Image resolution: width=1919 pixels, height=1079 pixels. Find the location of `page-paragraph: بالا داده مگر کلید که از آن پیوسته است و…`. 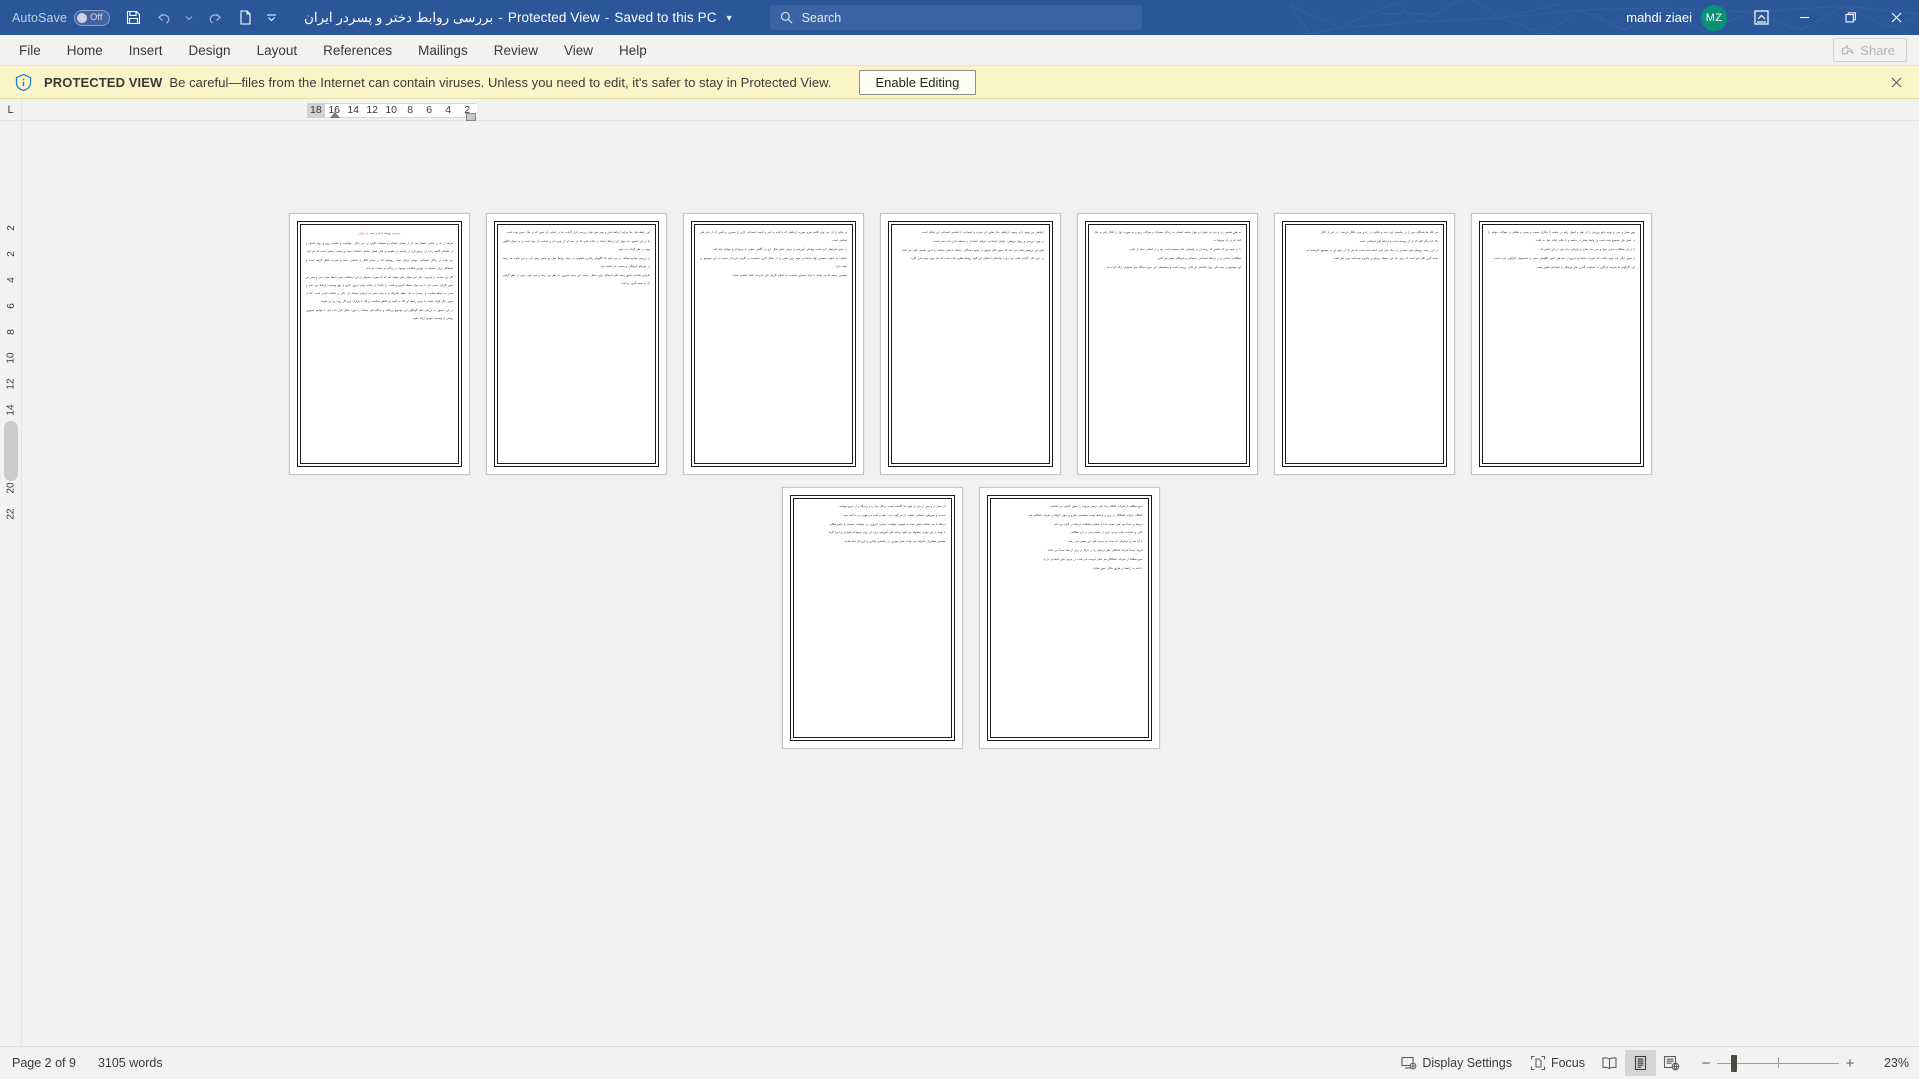

page-paragraph: بالا داده مگر کلید که از آن پیوسته است و… is located at coordinates (1398, 241).